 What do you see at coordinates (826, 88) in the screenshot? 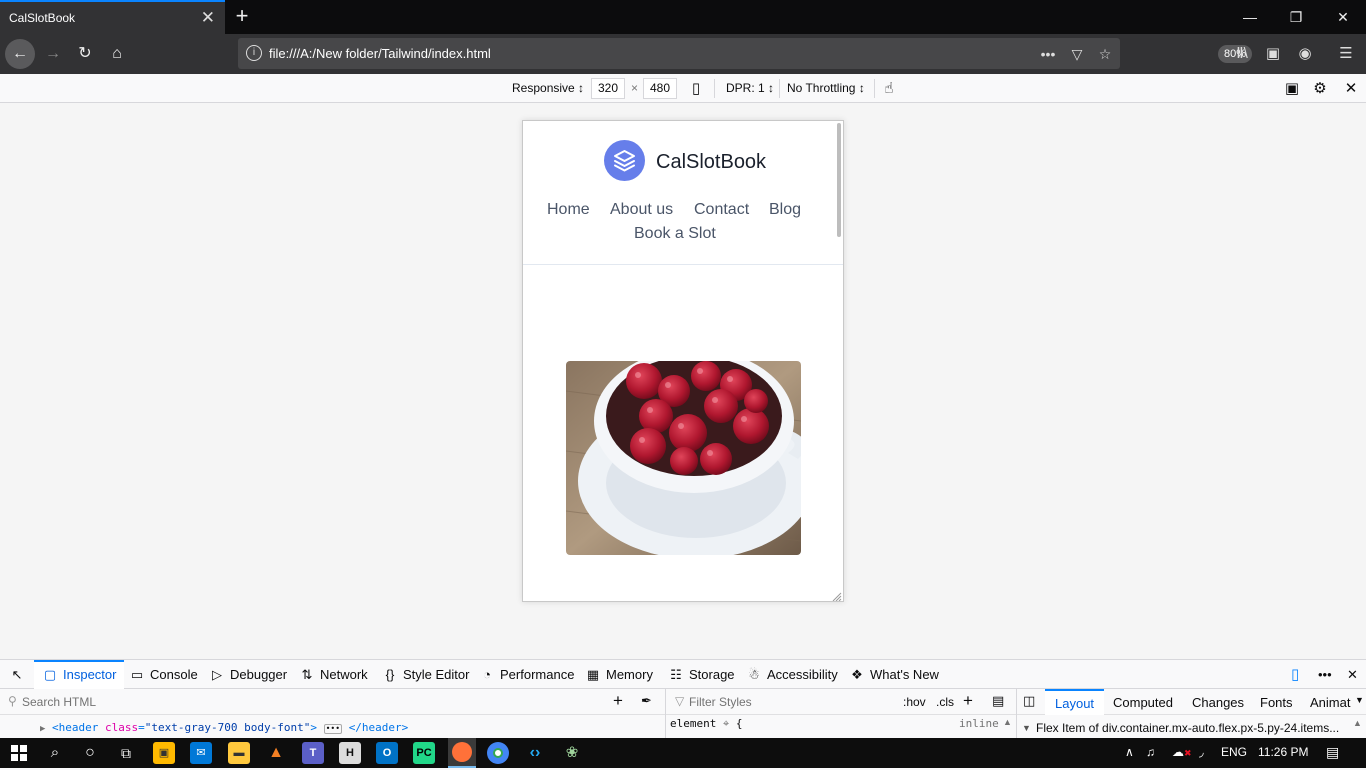
I see `throttling-selector: No Throttling ↕` at bounding box center [826, 88].